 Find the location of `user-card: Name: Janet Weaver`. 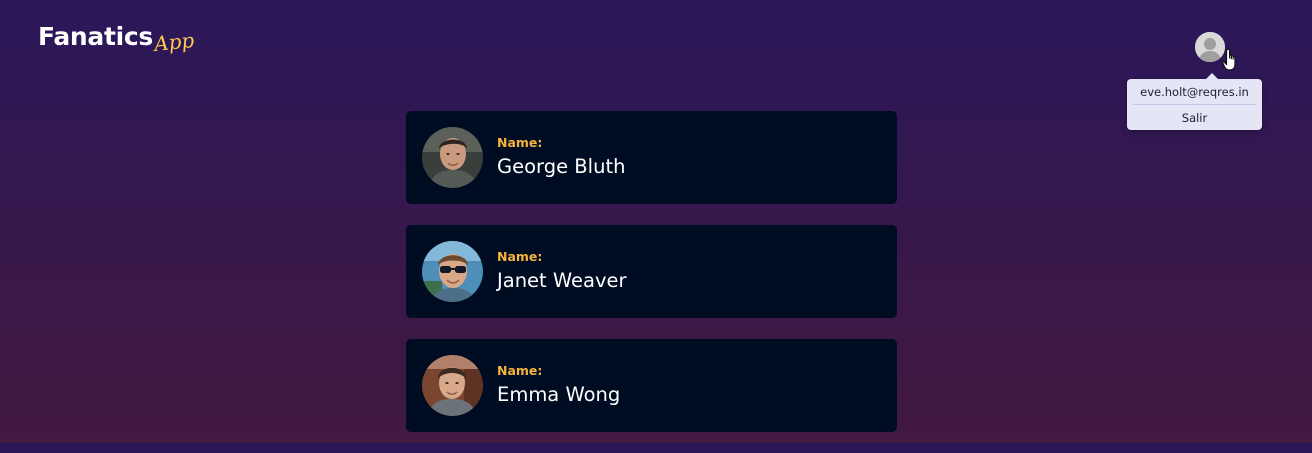

user-card: Name: Janet Weaver is located at coordinates (651, 271).